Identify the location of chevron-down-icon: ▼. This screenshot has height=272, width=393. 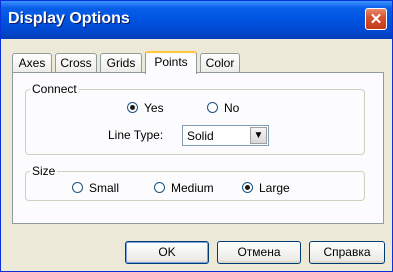
(258, 135).